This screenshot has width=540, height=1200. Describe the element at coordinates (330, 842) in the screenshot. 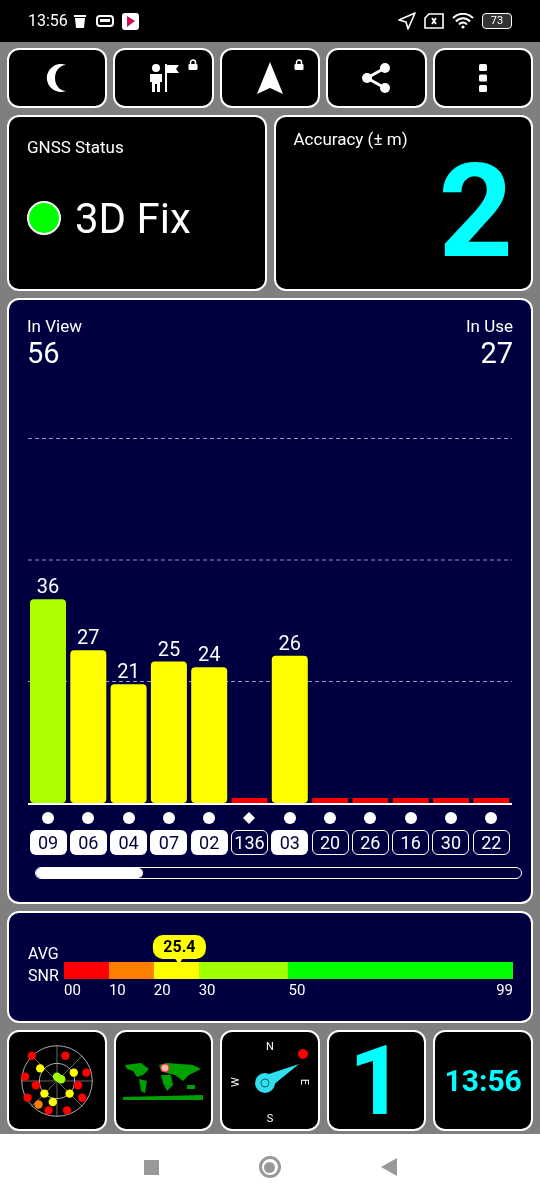

I see `satellite-id: 20` at that location.